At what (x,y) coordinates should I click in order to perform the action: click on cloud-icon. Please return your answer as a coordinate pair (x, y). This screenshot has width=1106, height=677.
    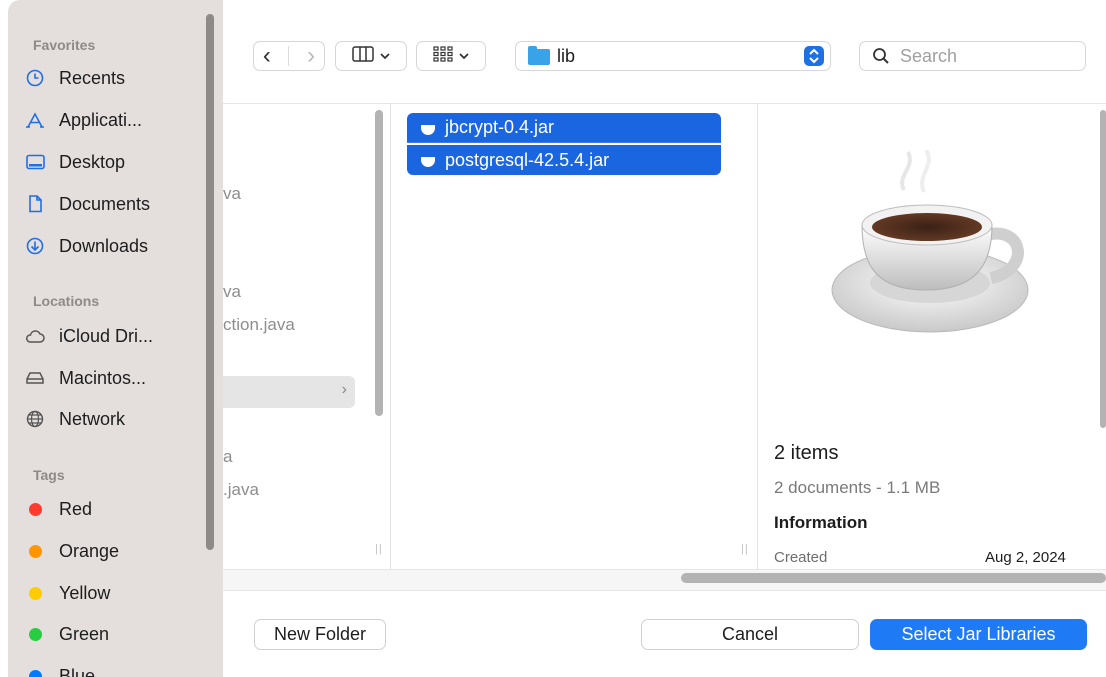
    Looking at the image, I should click on (35, 336).